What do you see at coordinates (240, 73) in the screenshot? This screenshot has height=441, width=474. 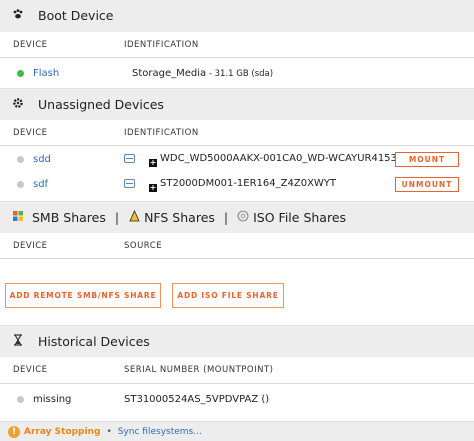 I see `ident-size: - 31.1 GB (sda)` at bounding box center [240, 73].